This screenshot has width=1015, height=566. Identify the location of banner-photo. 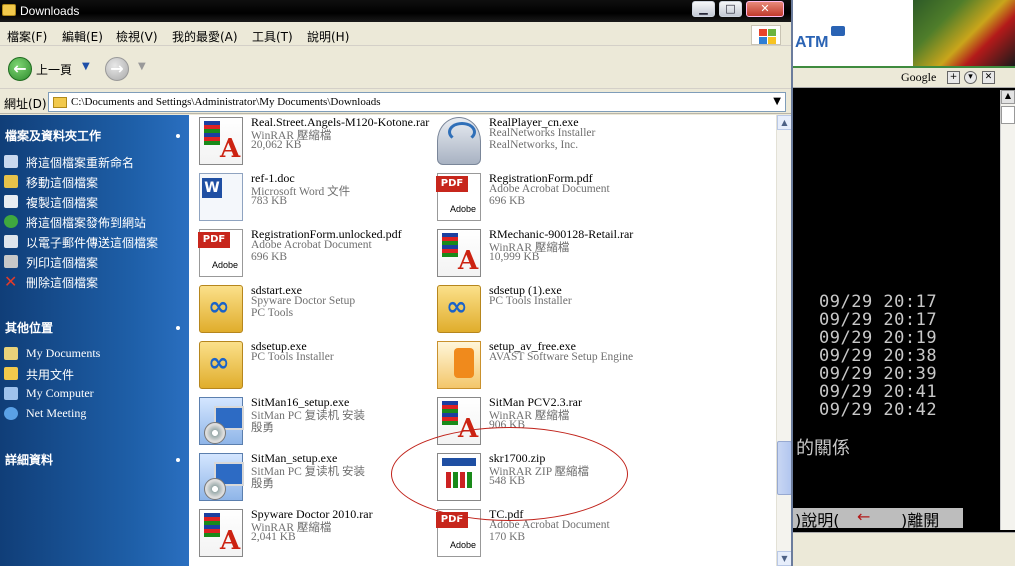
(964, 33).